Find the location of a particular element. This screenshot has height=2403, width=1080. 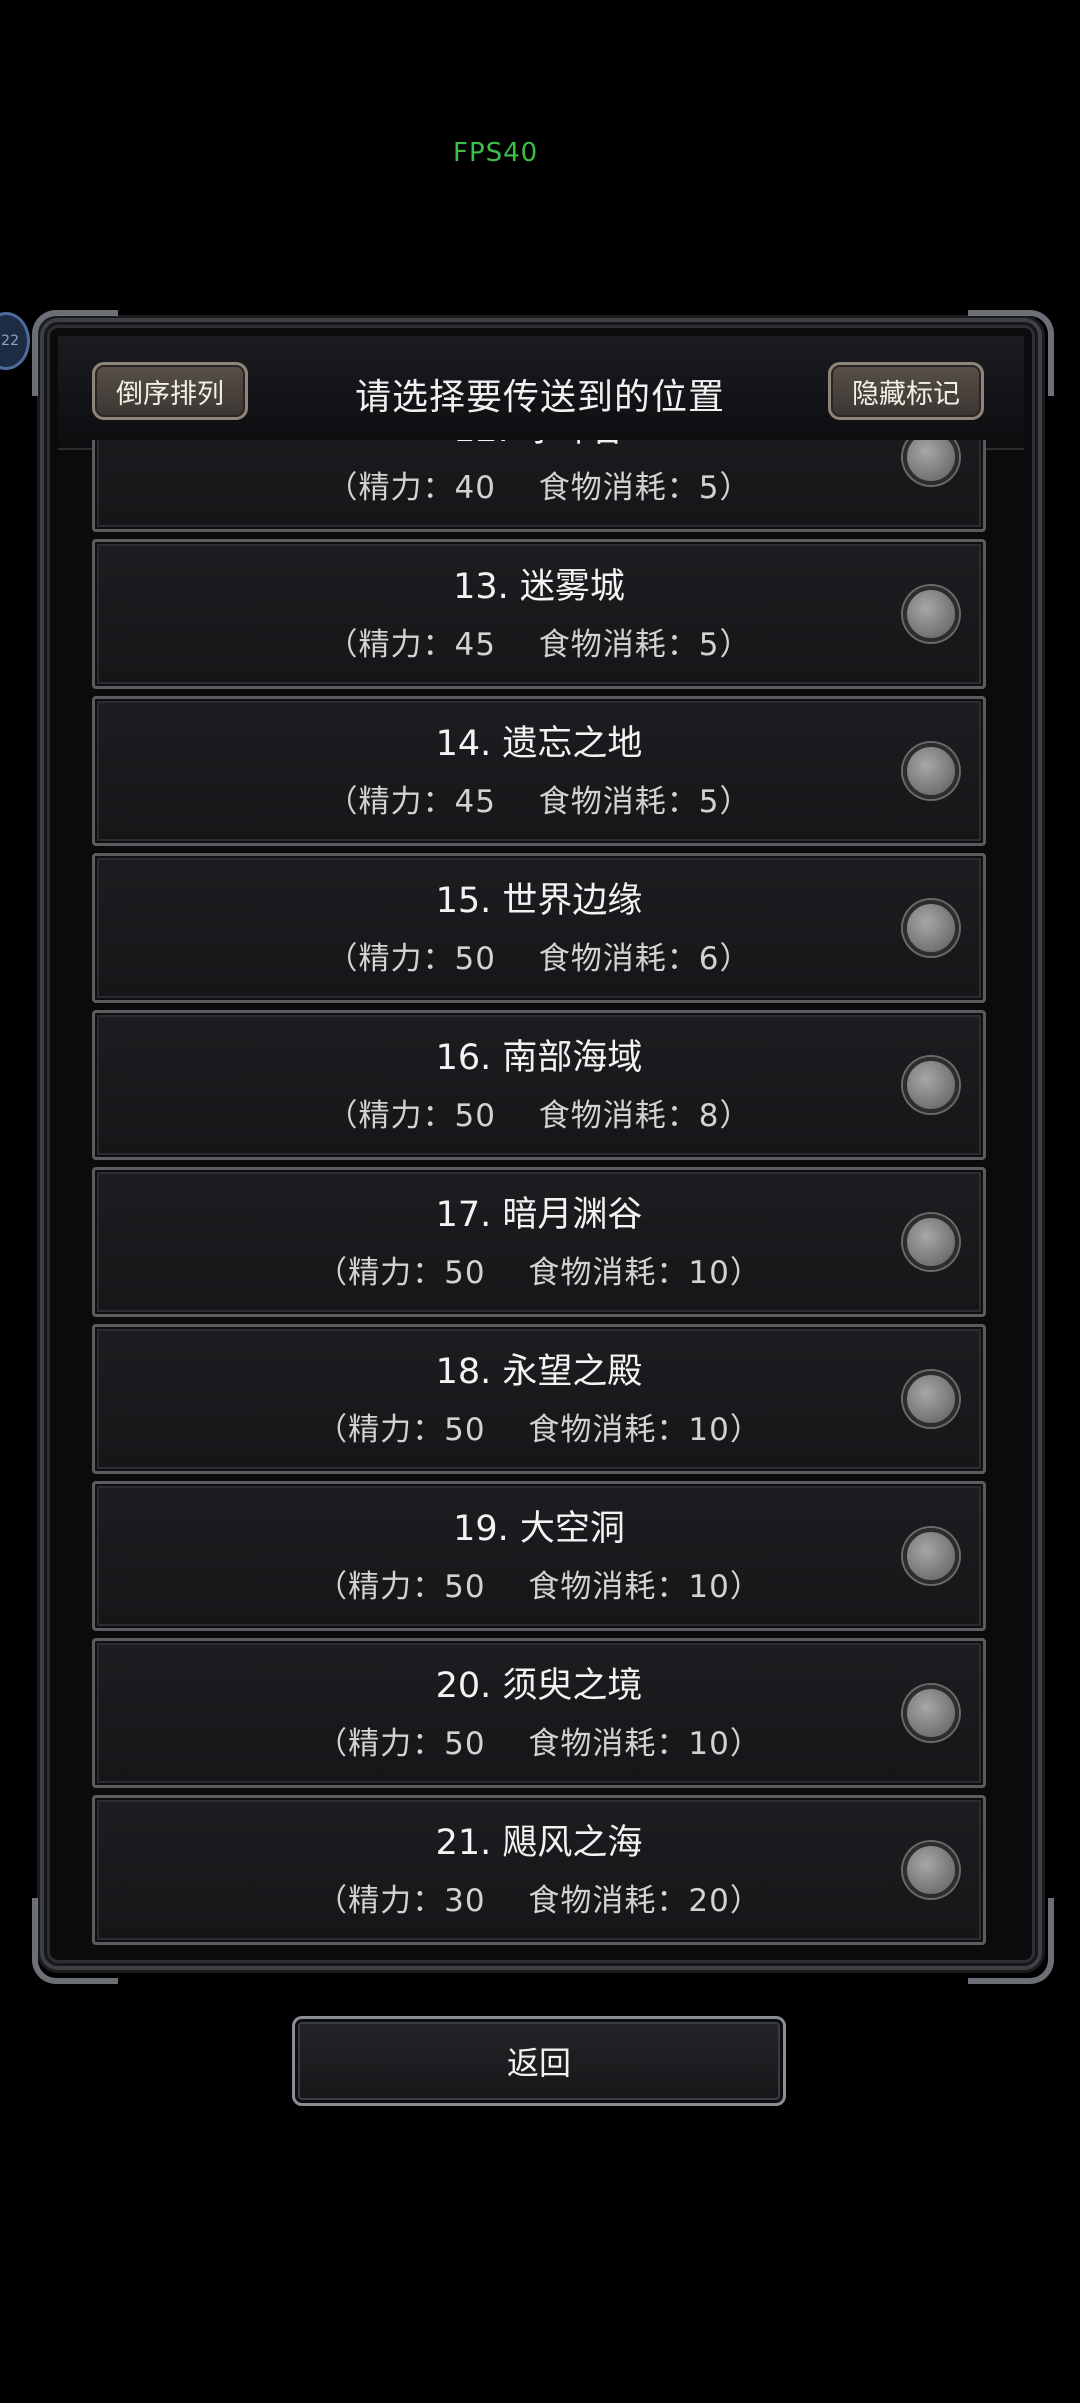

location-name: 20. 须臾之境 is located at coordinates (539, 1686).